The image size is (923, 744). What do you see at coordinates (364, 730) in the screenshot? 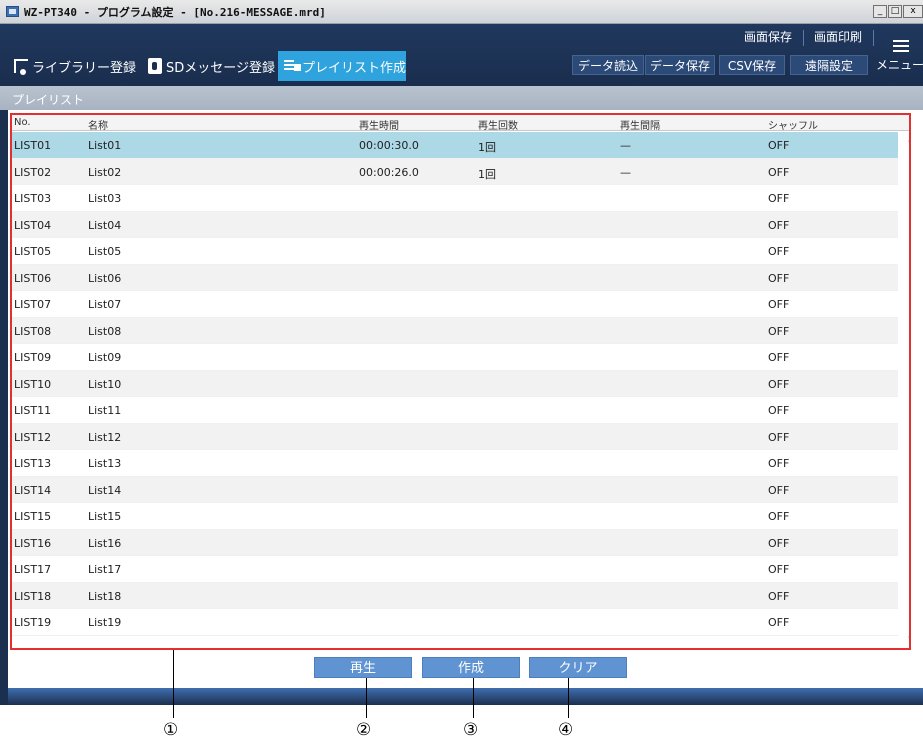
I see `callout-label-2: ②` at bounding box center [364, 730].